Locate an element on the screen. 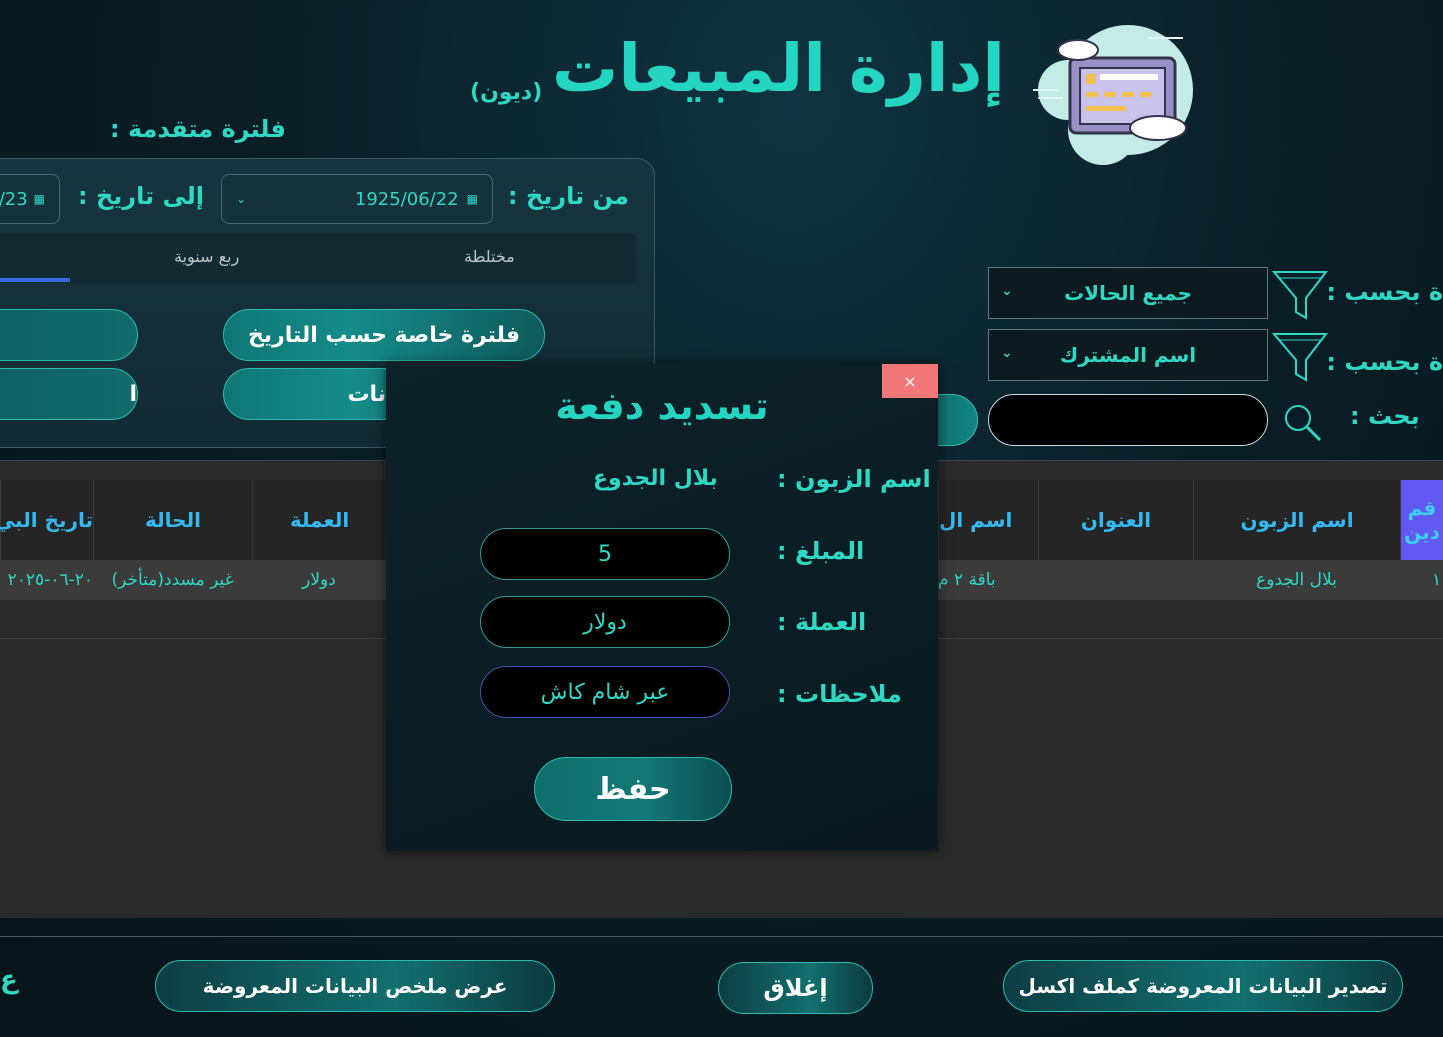 The image size is (1443, 1037). left-filter-button-2: ا is located at coordinates (69, 394).